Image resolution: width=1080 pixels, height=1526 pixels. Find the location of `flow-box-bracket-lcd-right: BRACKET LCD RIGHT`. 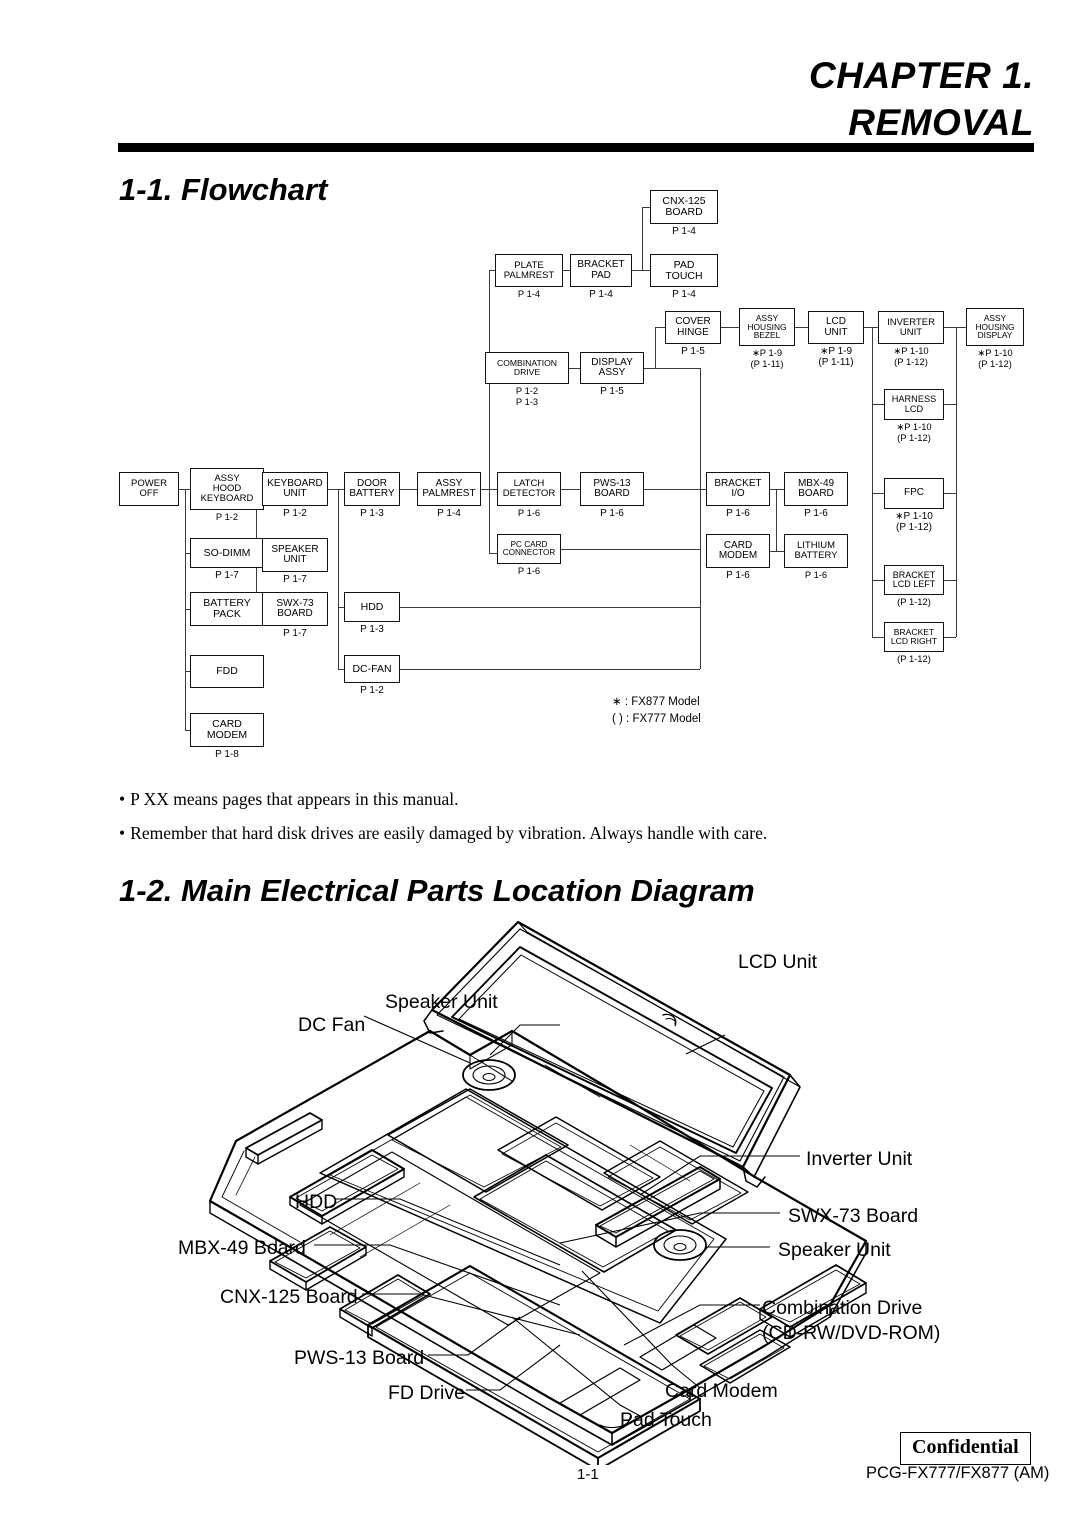

flow-box-bracket-lcd-right: BRACKET LCD RIGHT is located at coordinates (914, 637).